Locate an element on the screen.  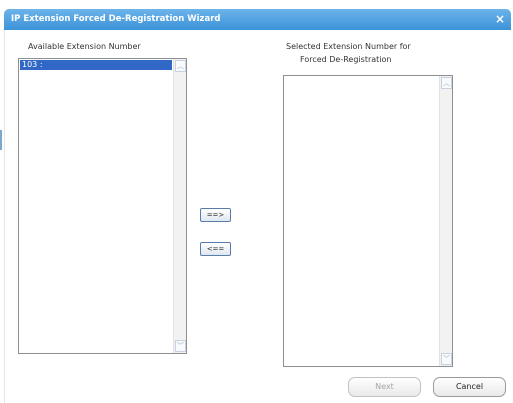
close-icon: × is located at coordinates (500, 19).